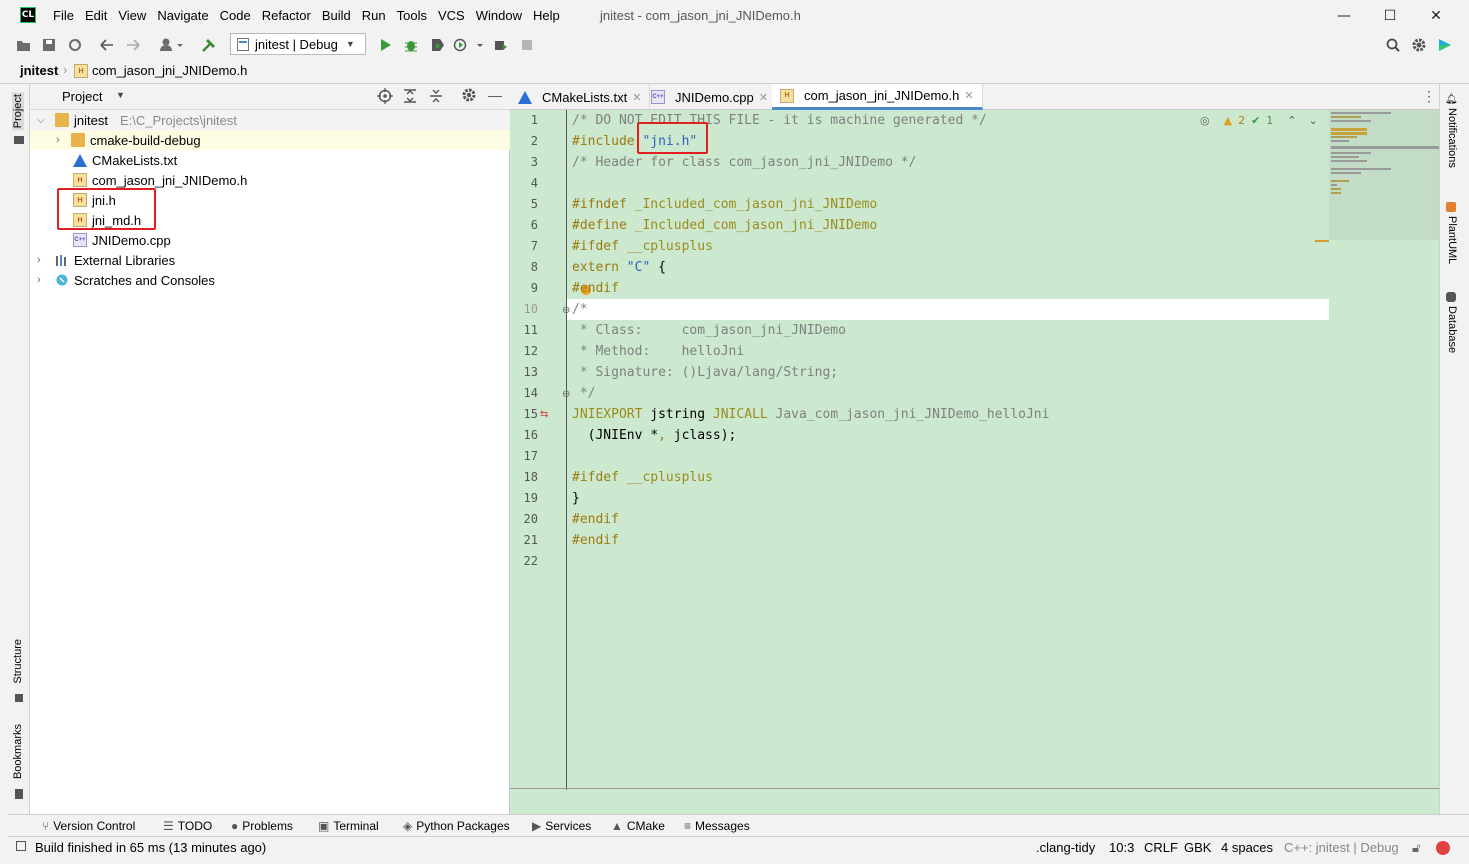 The width and height of the screenshot is (1469, 864). What do you see at coordinates (286, 15) in the screenshot?
I see `menu-refactor: Refactor` at bounding box center [286, 15].